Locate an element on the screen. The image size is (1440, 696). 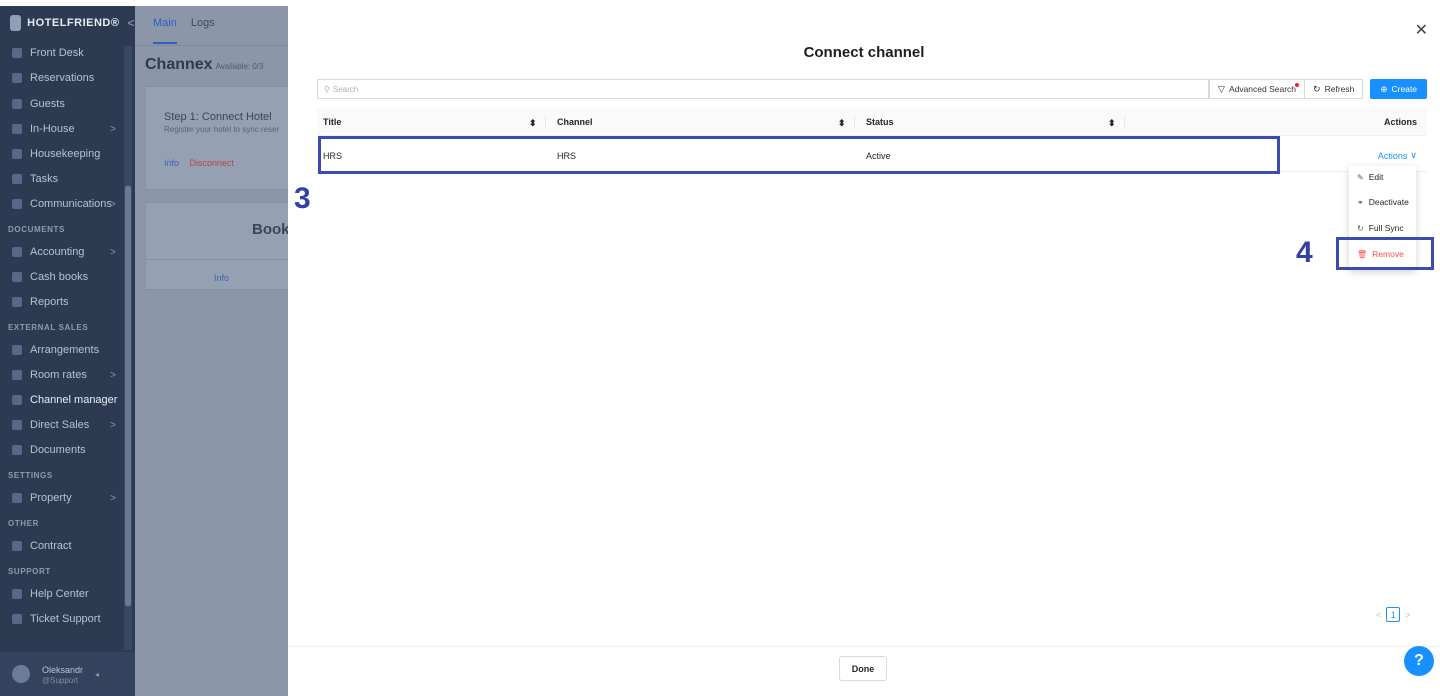
sidebar-item-contract: Contract is located at coordinates (62, 546).